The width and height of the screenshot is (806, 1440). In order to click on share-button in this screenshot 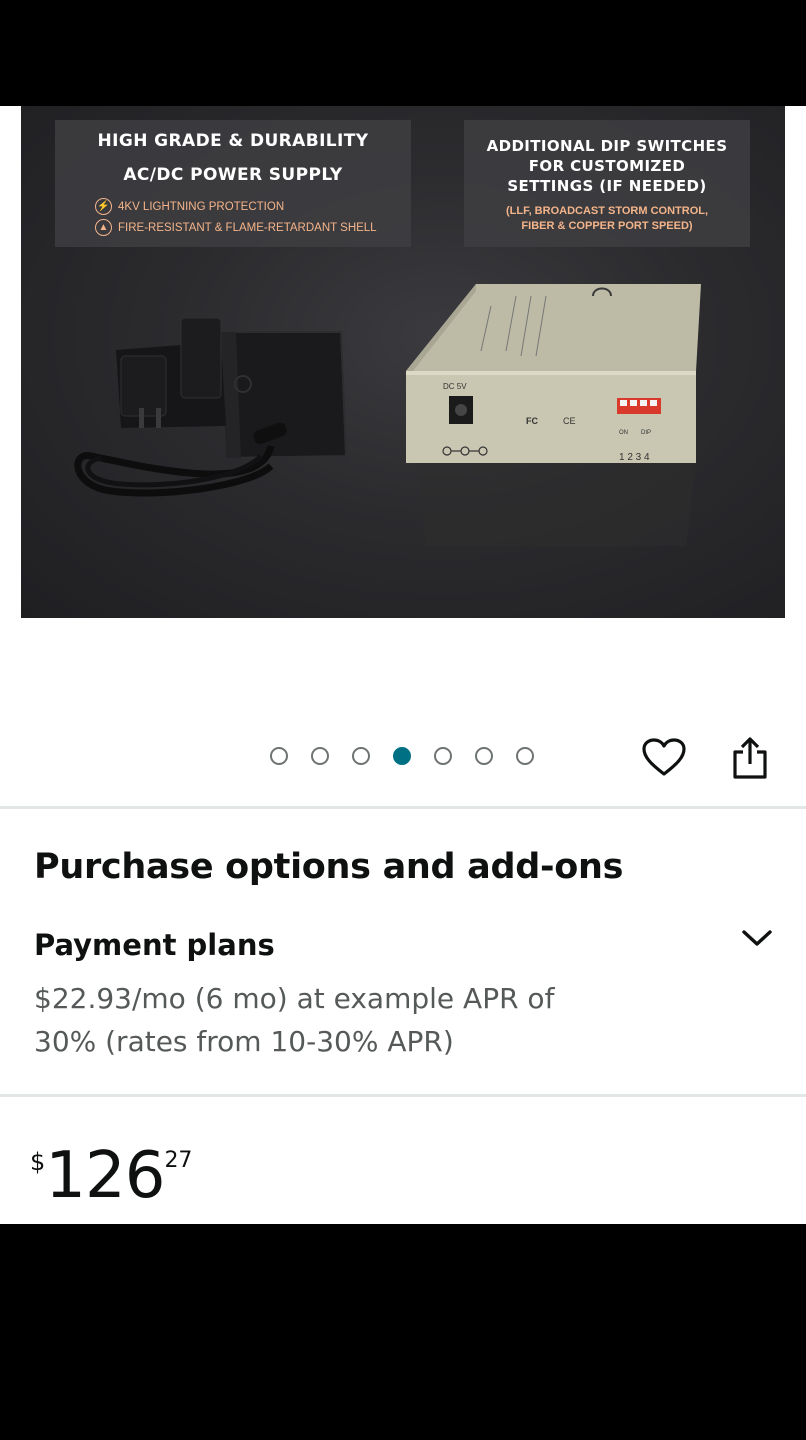, I will do `click(750, 758)`.